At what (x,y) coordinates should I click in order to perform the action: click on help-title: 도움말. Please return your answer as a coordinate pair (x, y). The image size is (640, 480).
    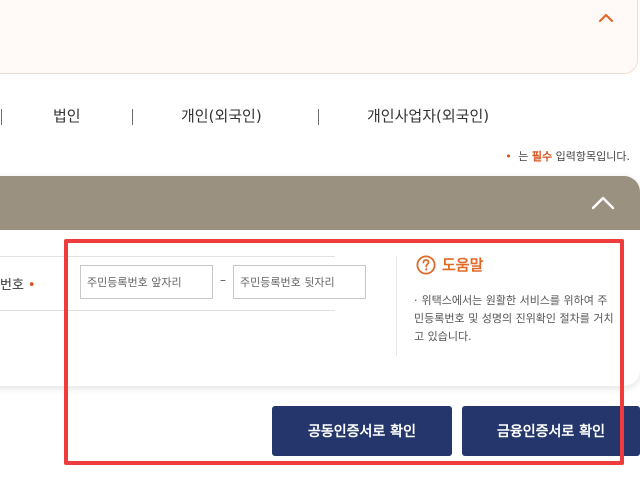
    Looking at the image, I should click on (463, 265).